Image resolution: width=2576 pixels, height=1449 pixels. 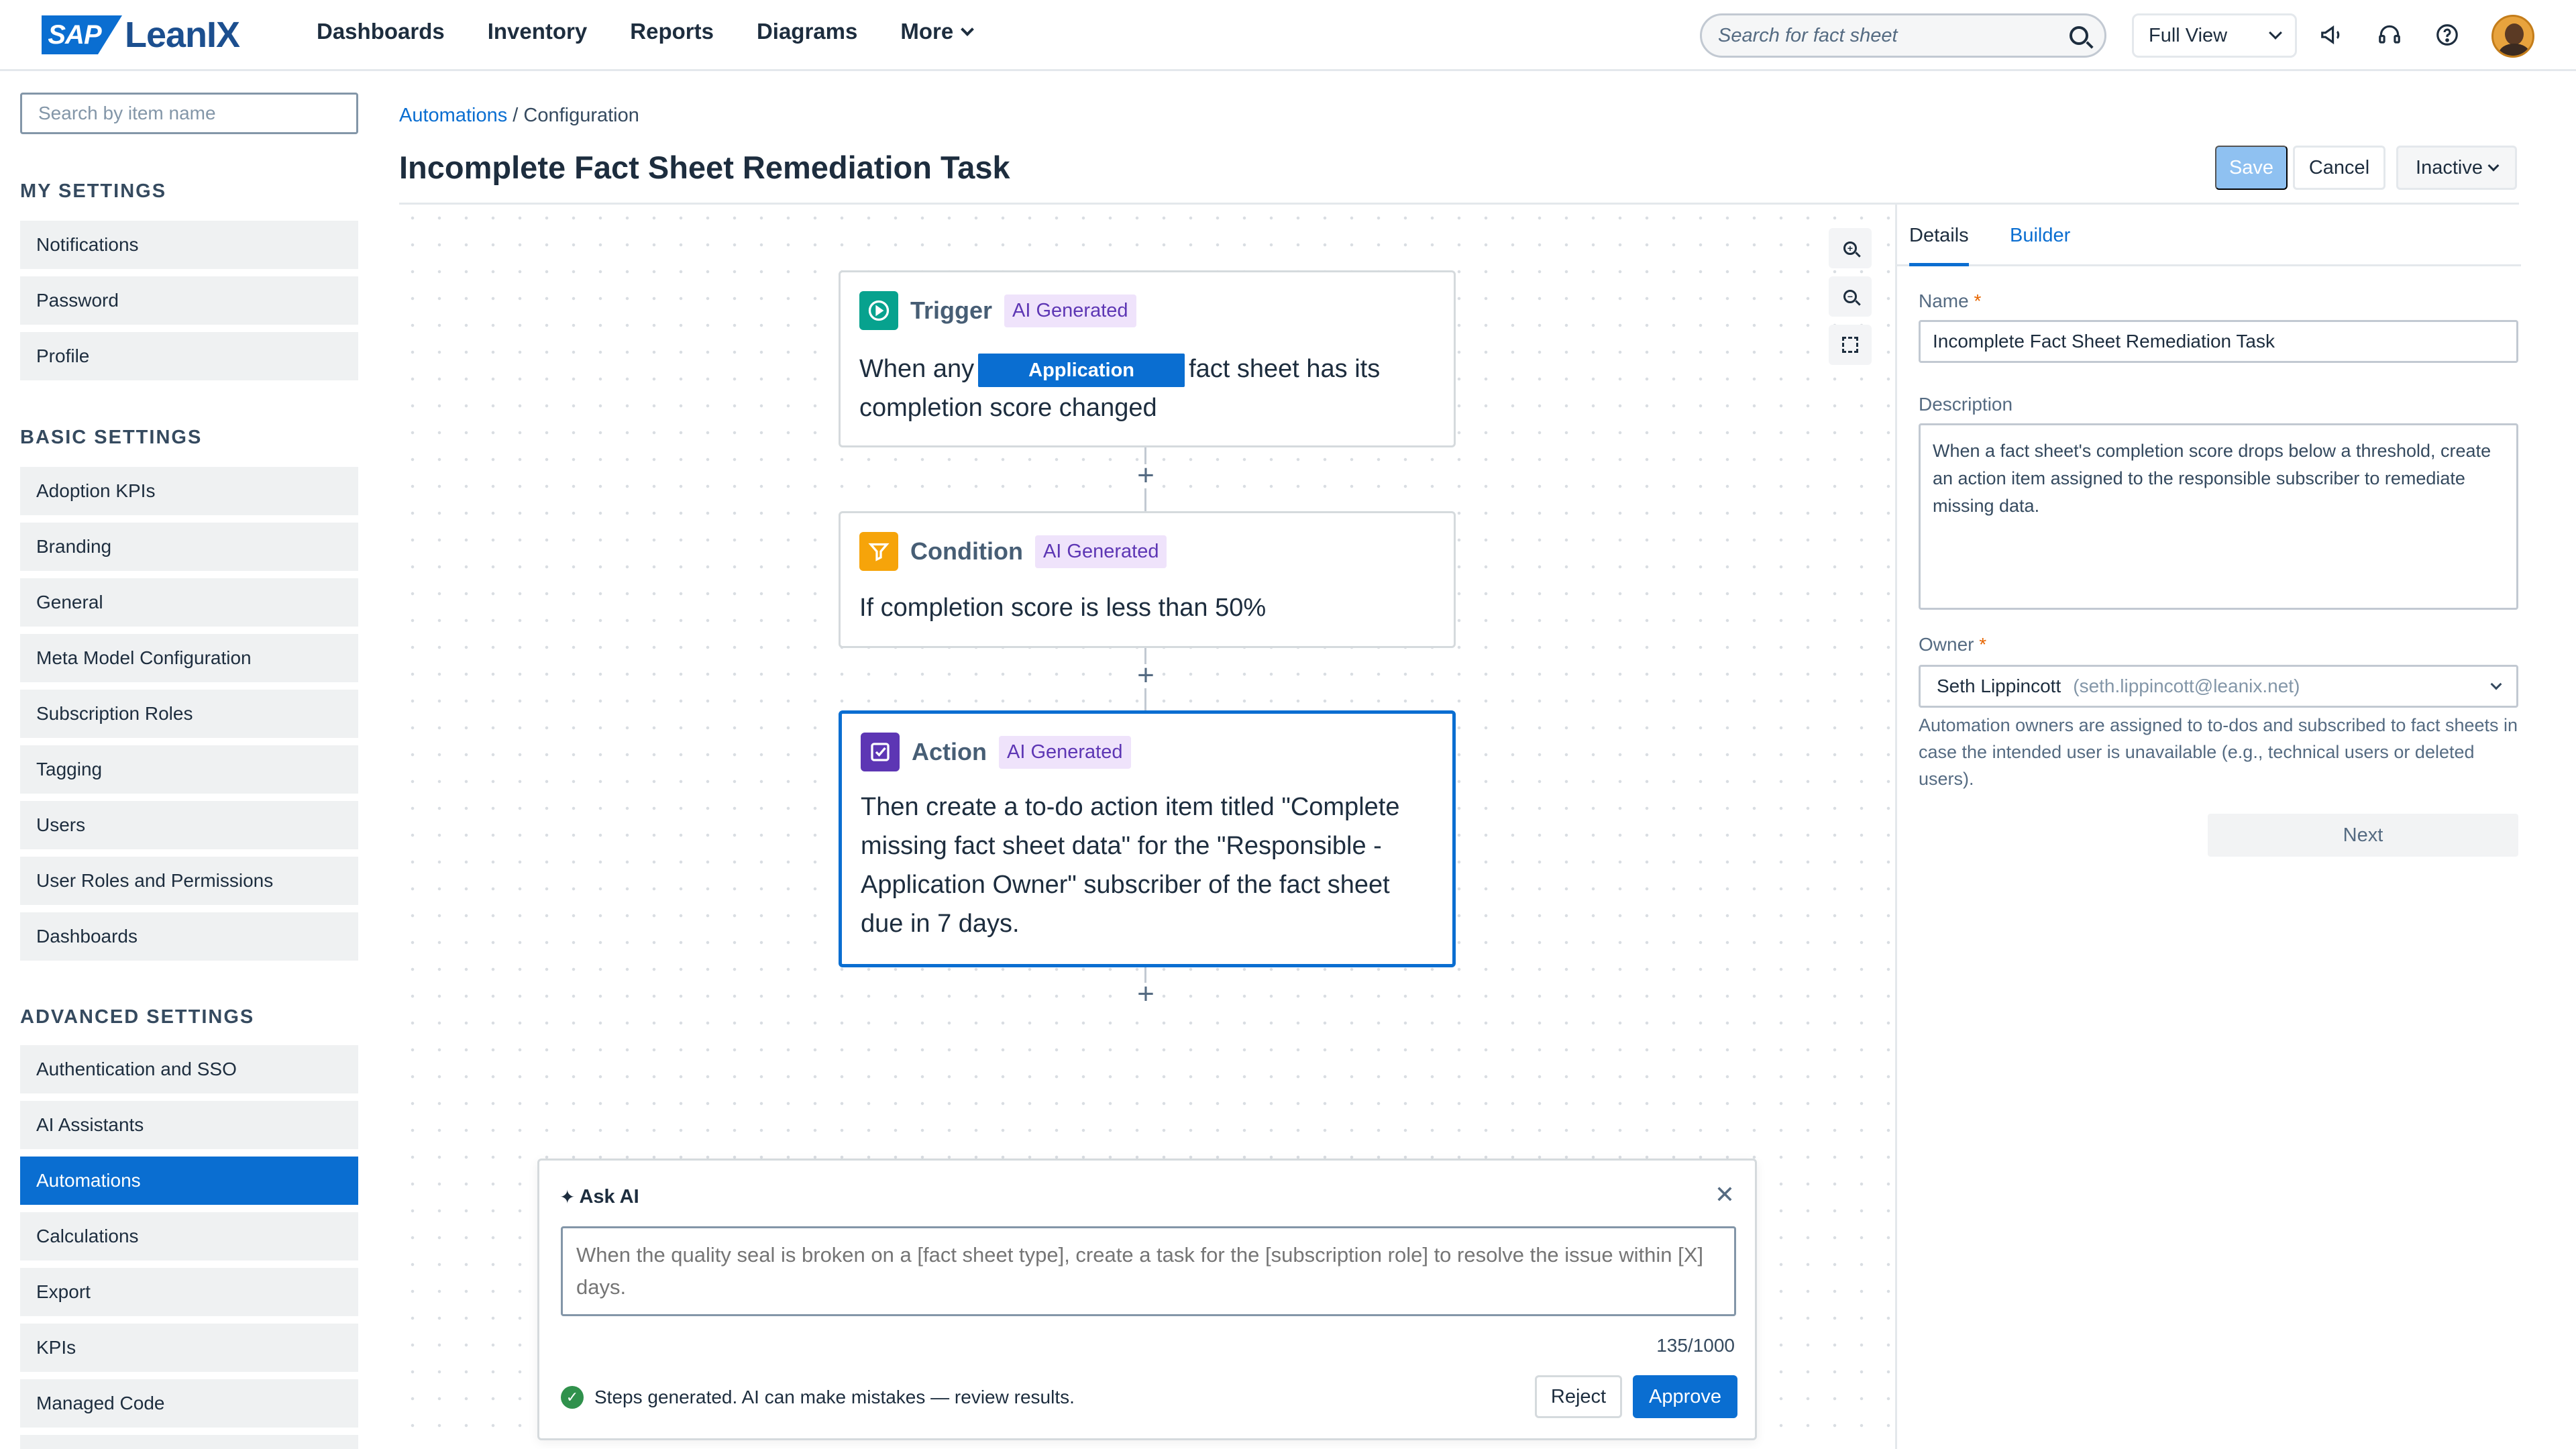 What do you see at coordinates (599, 1197) in the screenshot?
I see `ask-ai-header: ✦ Ask AI` at bounding box center [599, 1197].